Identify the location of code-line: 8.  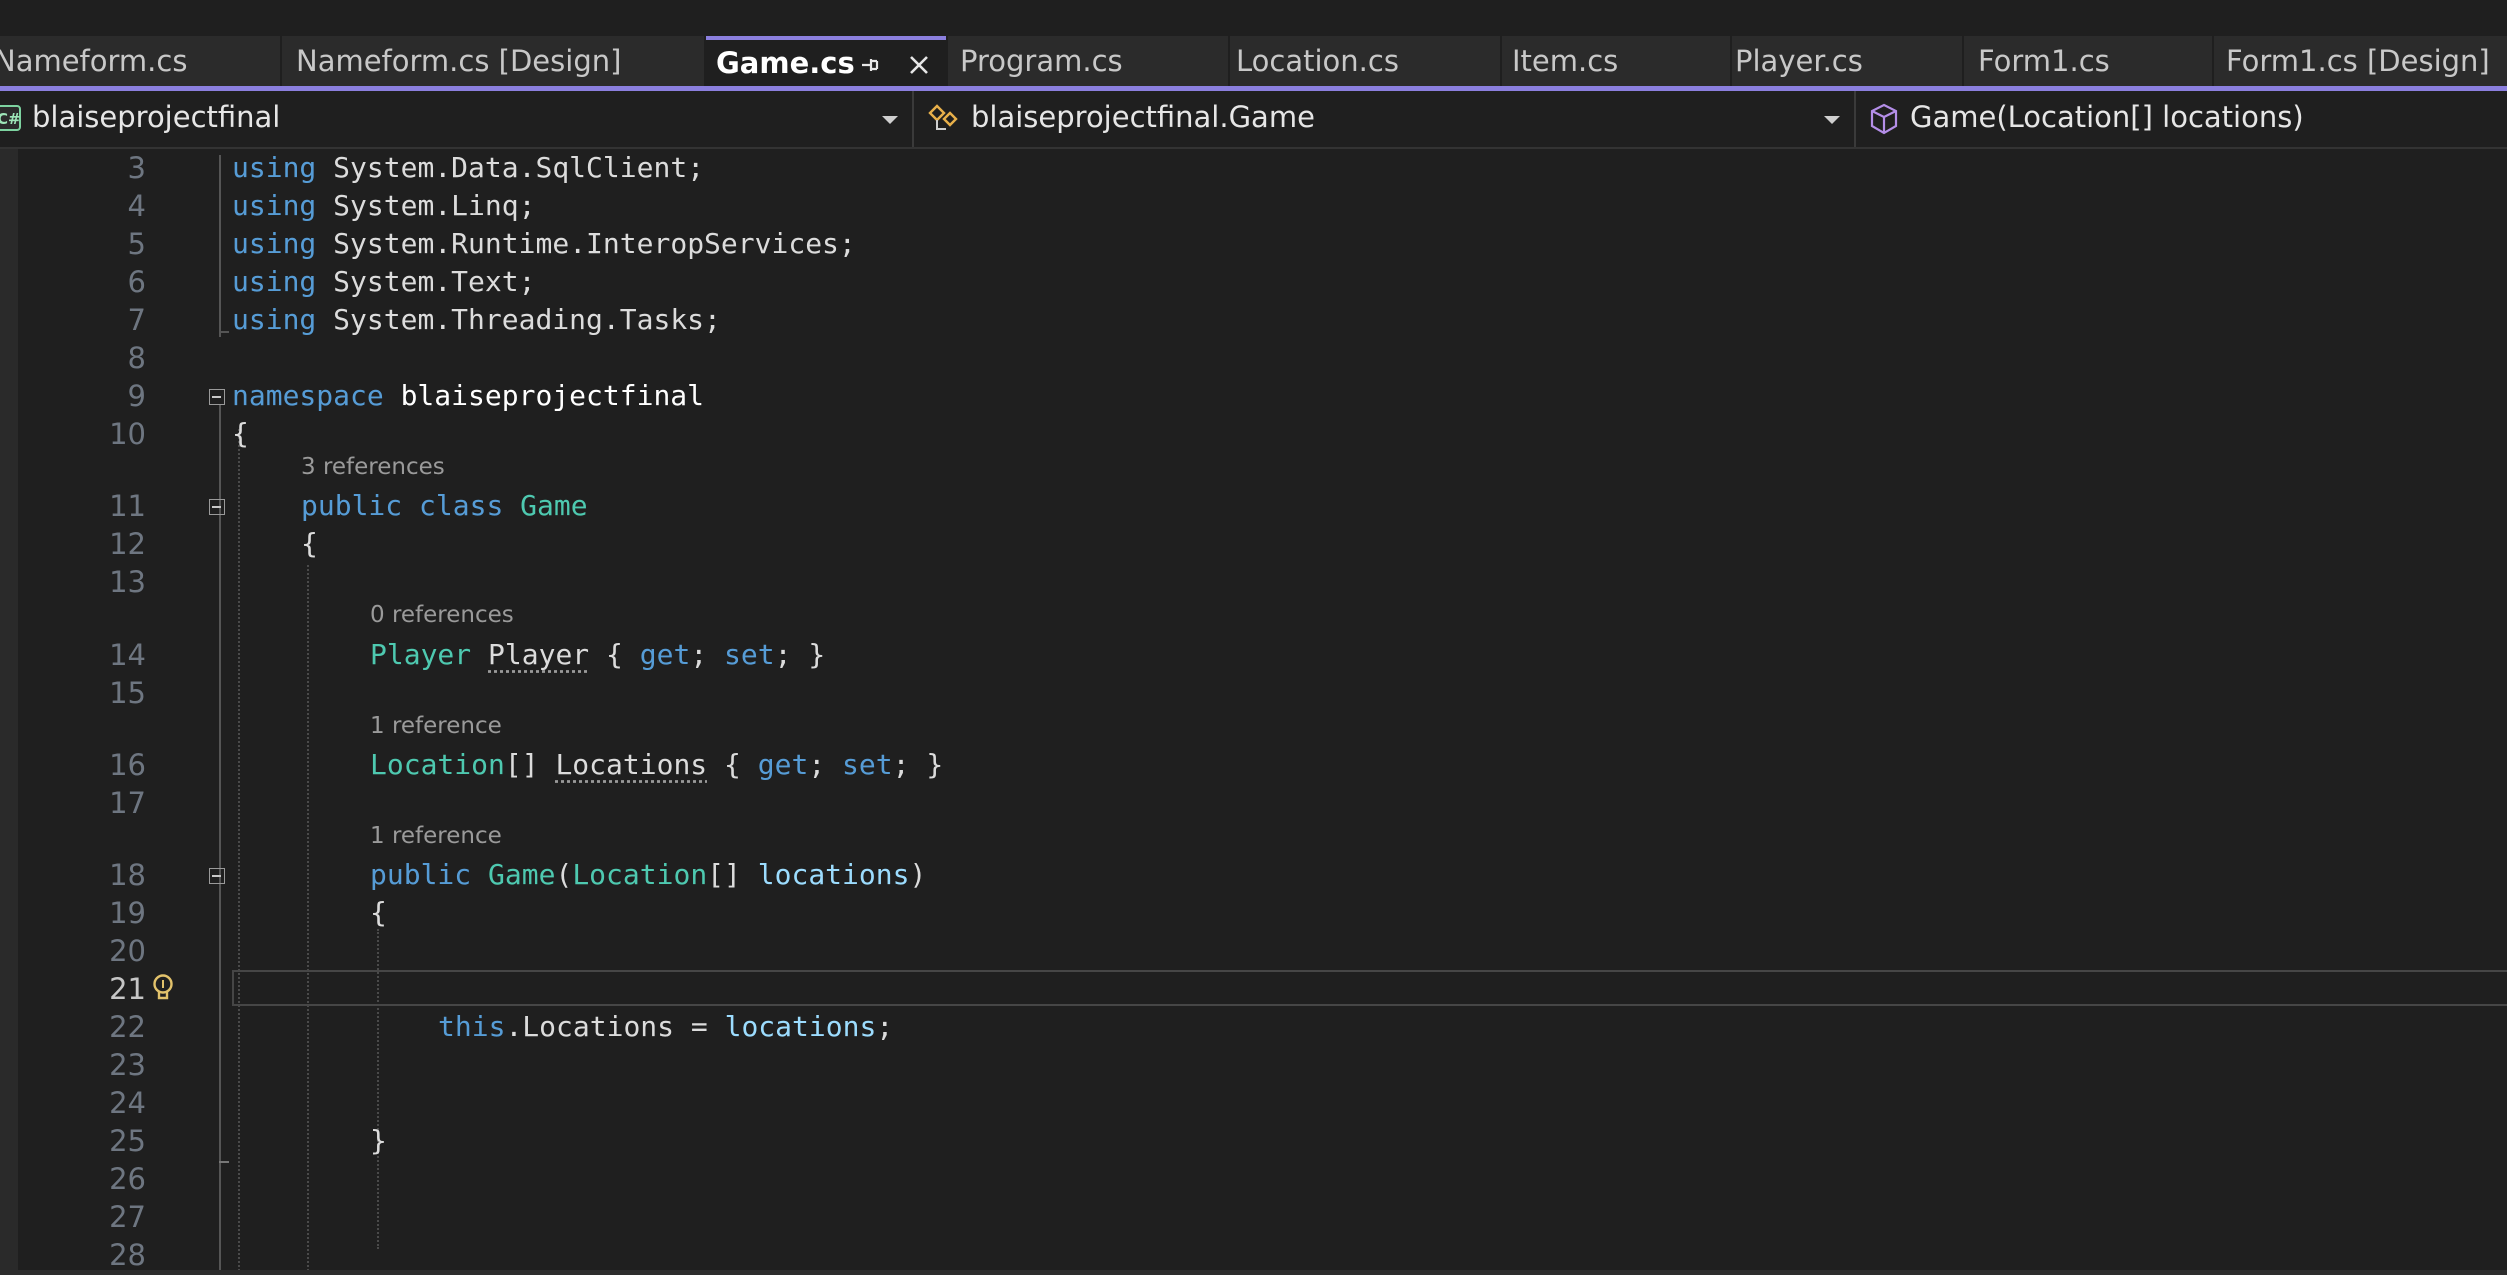
(1253, 358).